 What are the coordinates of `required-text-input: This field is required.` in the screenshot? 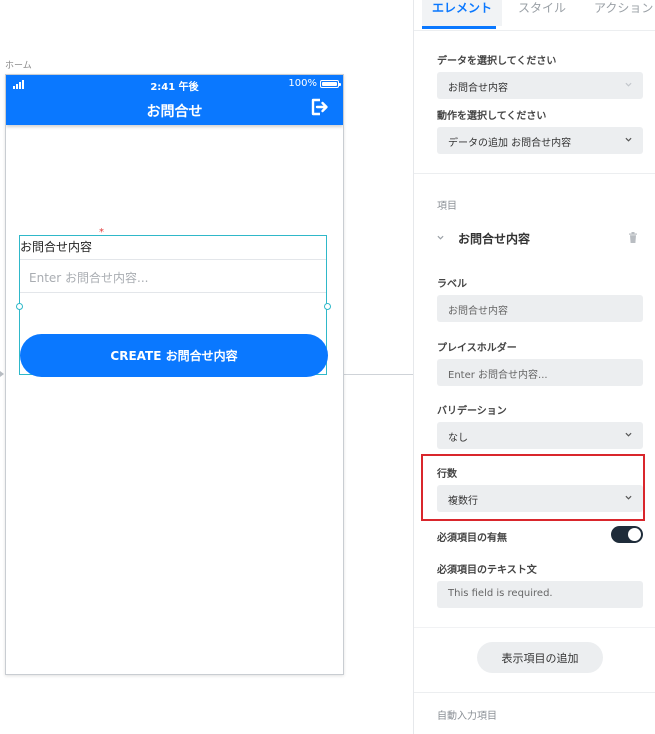 It's located at (540, 594).